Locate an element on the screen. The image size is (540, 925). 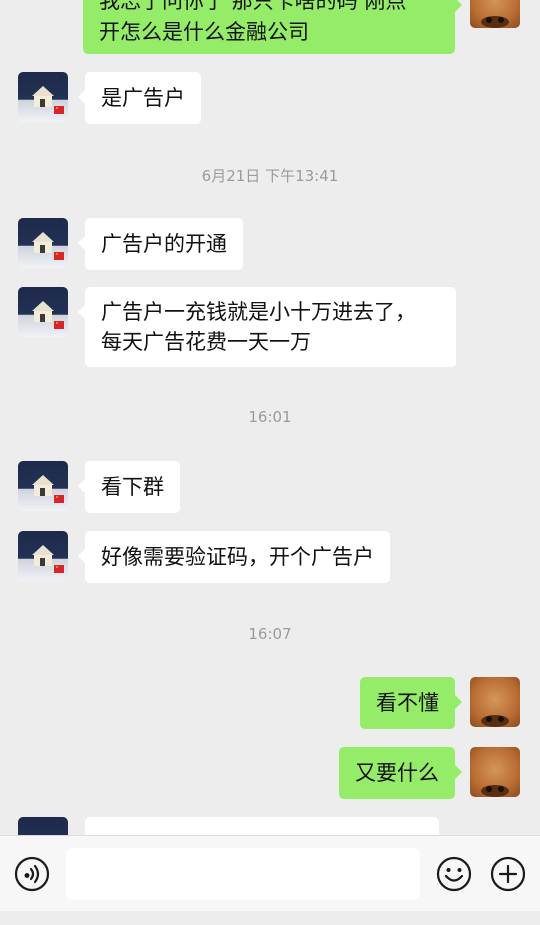
timestamp: 6月21日 下午13:41 is located at coordinates (270, 176).